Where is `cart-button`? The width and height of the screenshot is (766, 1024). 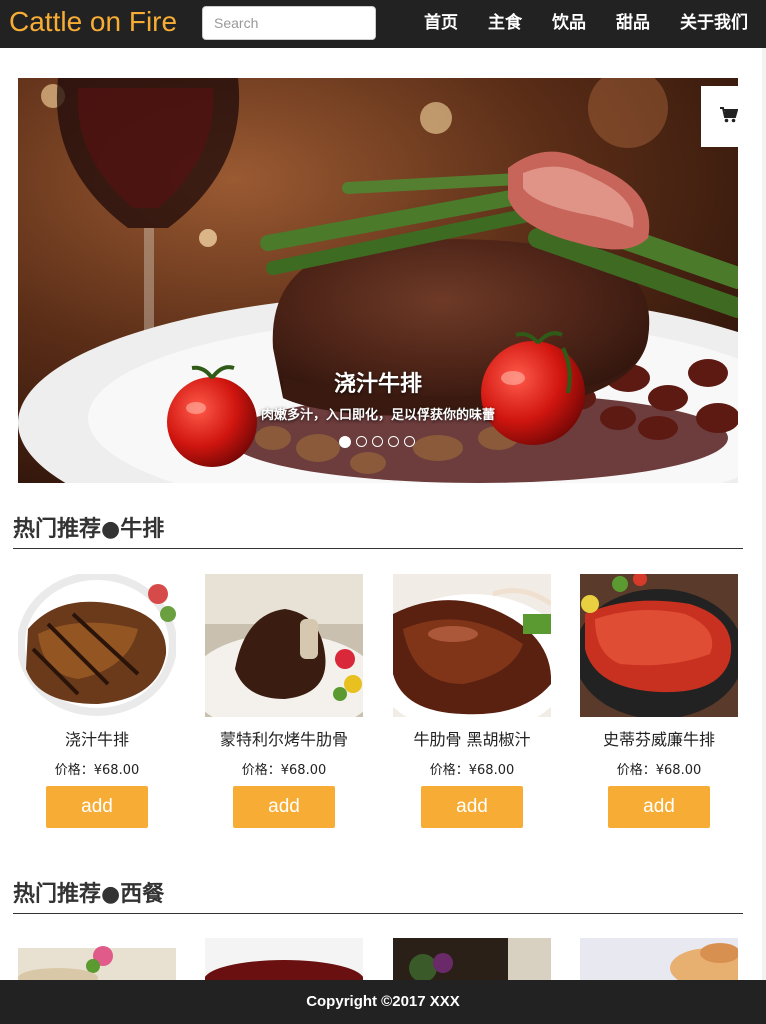
cart-button is located at coordinates (719, 116).